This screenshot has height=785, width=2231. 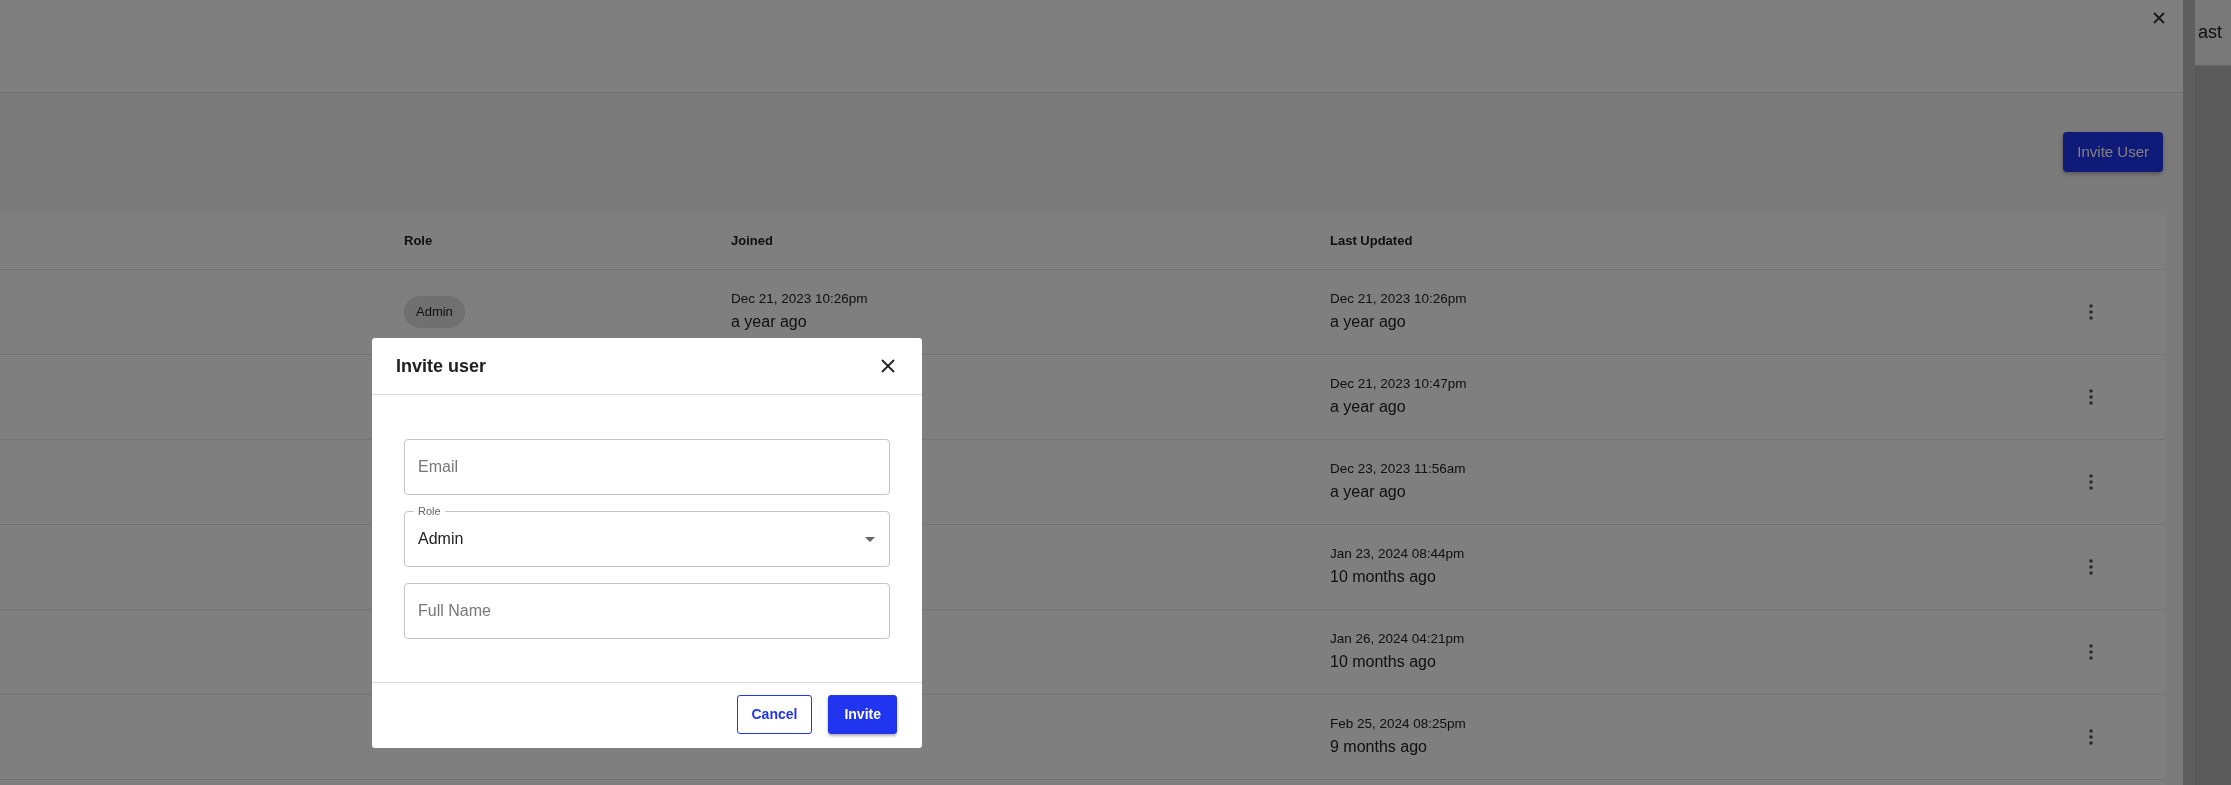 What do you see at coordinates (418, 241) in the screenshot?
I see `column-header: Role` at bounding box center [418, 241].